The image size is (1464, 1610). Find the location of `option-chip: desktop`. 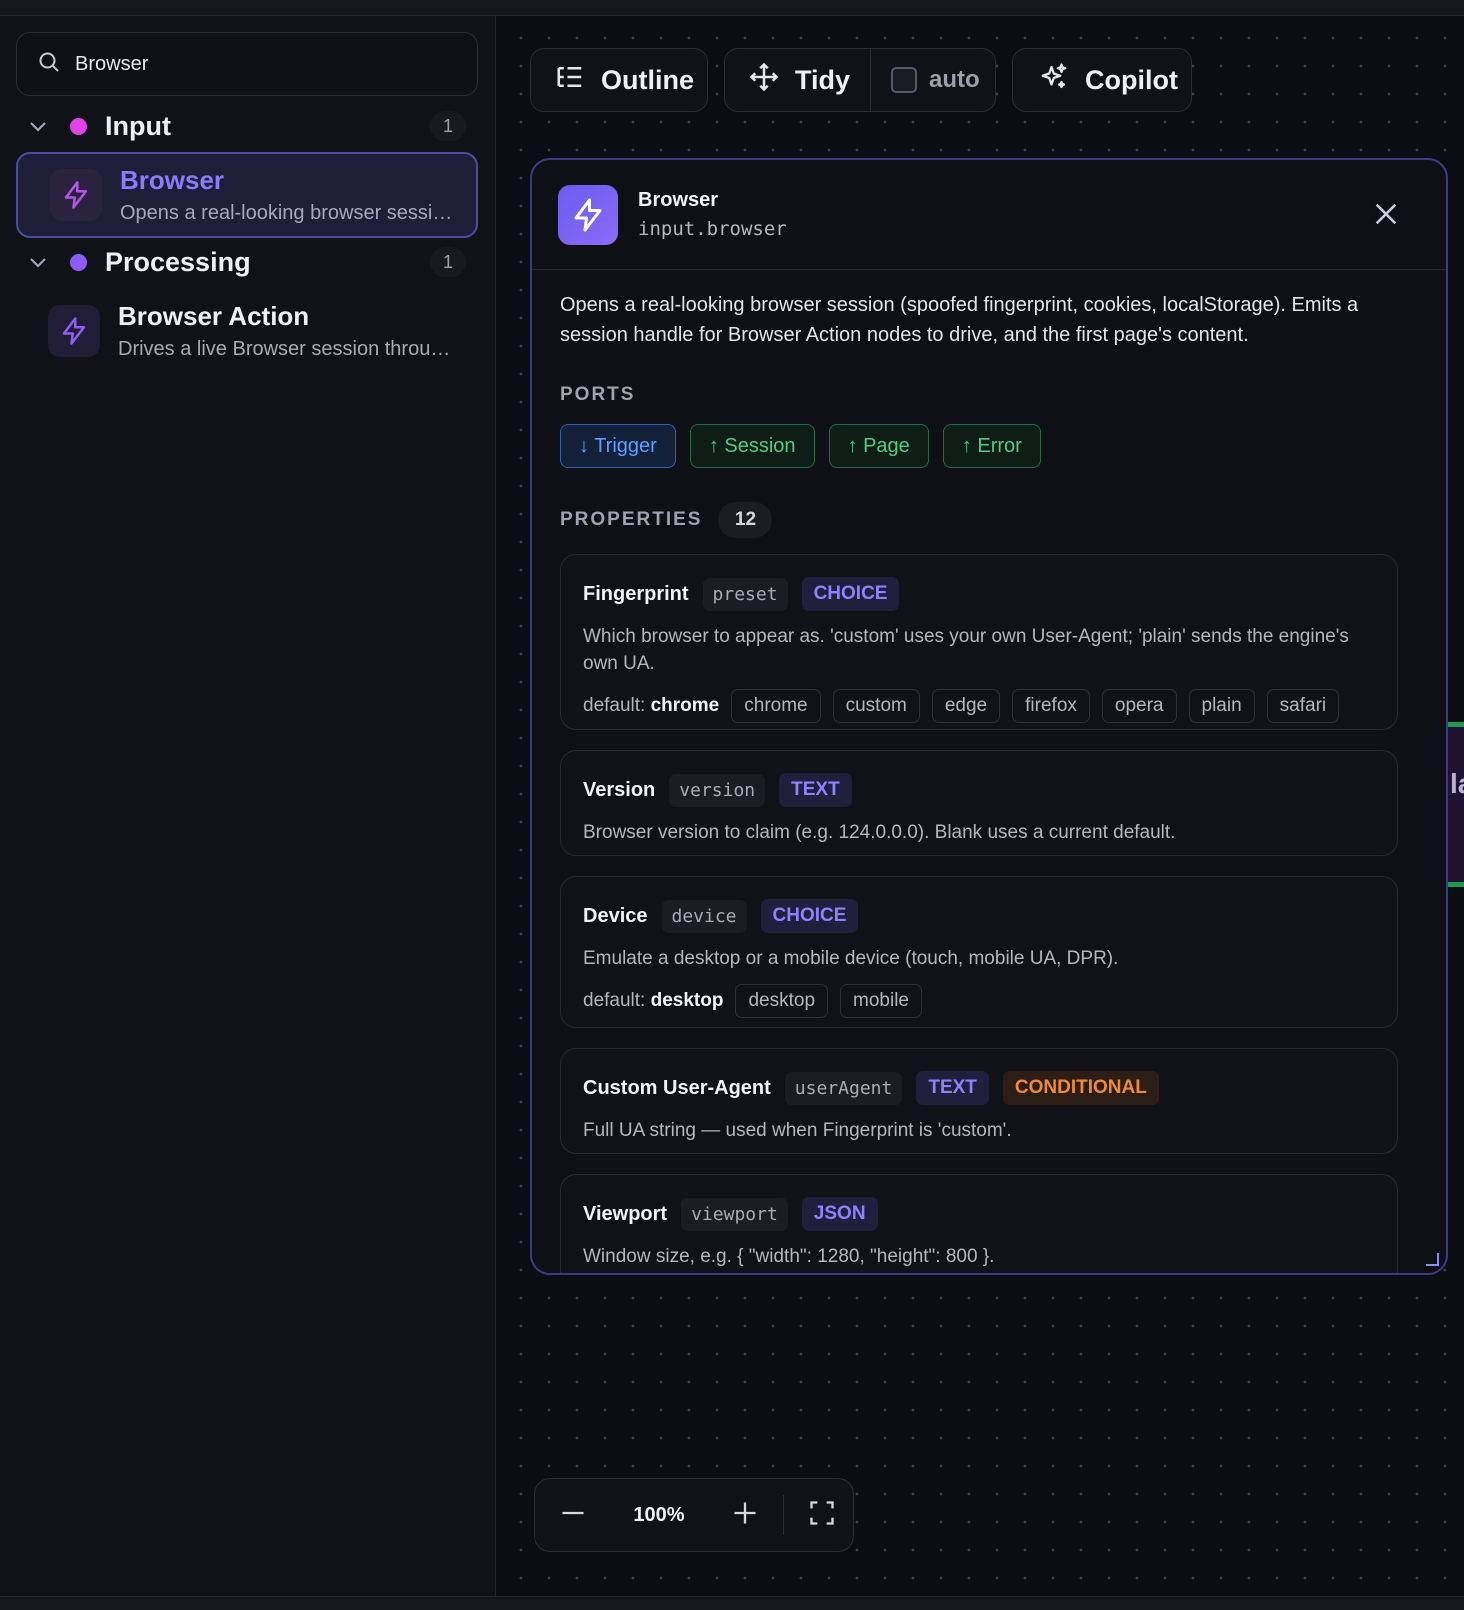

option-chip: desktop is located at coordinates (782, 1001).